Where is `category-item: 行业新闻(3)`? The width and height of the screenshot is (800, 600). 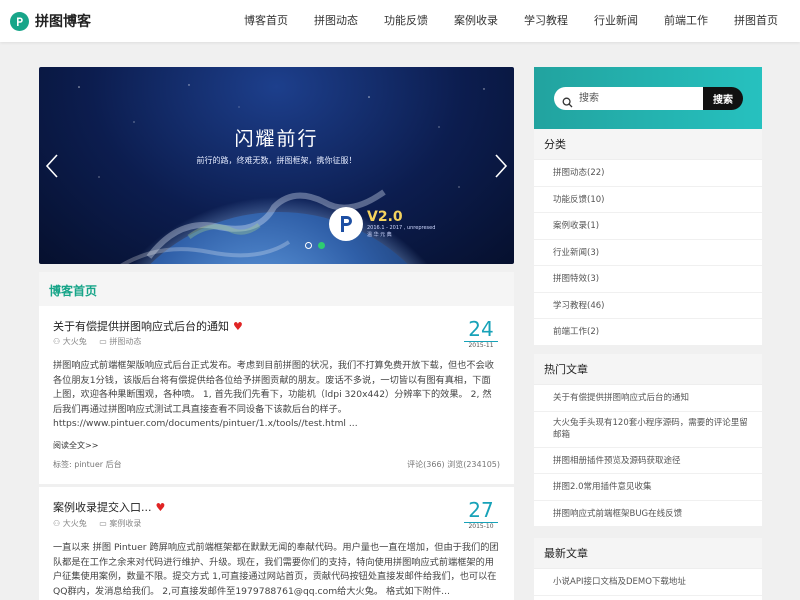
category-item: 行业新闻(3) is located at coordinates (648, 253).